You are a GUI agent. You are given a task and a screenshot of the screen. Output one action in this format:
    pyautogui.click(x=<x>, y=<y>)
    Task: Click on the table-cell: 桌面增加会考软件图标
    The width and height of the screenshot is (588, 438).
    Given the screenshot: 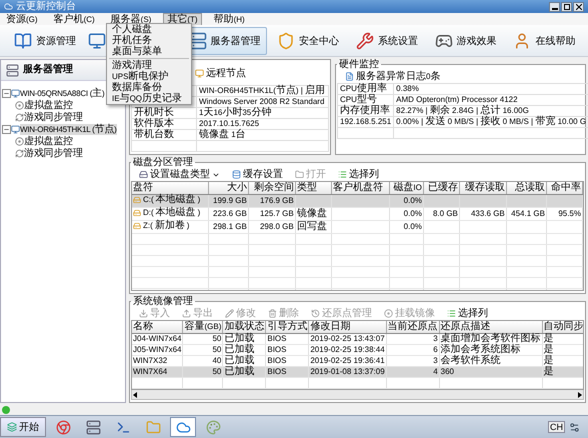 What is the action you would take?
    pyautogui.click(x=490, y=338)
    